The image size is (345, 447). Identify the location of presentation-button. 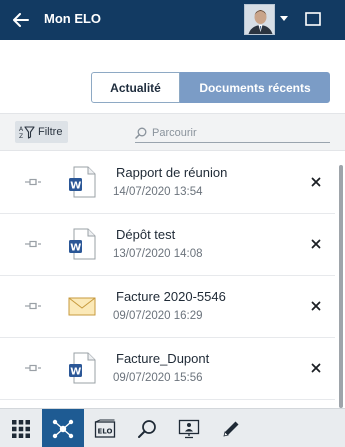
(189, 428).